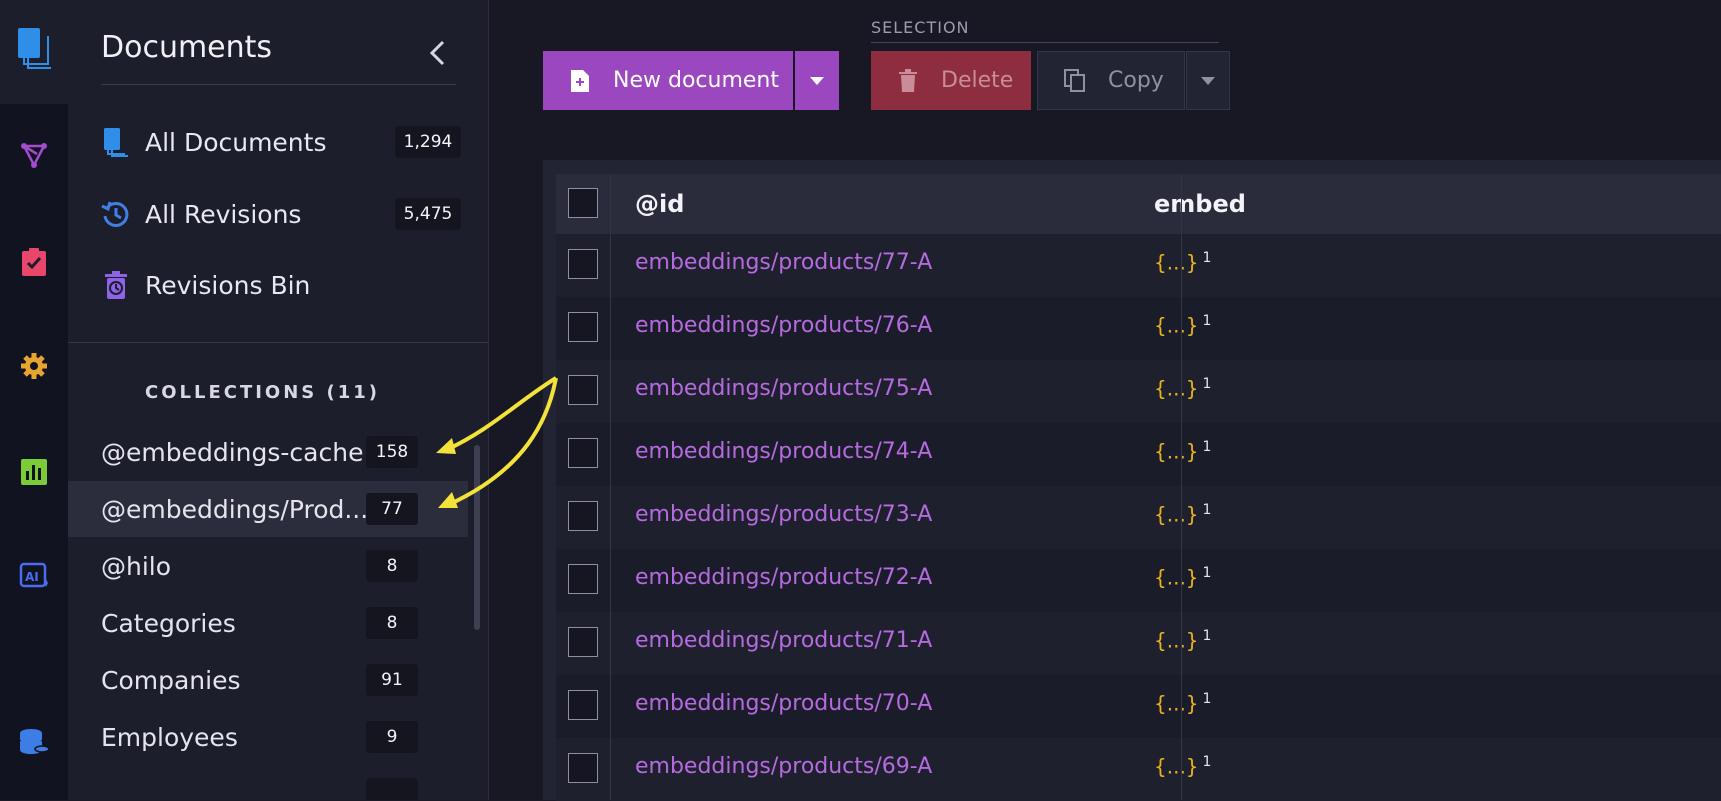  What do you see at coordinates (169, 737) in the screenshot?
I see `collection-name: Employees` at bounding box center [169, 737].